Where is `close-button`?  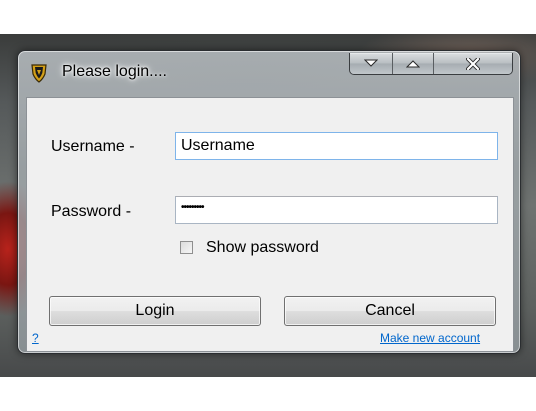 close-button is located at coordinates (472, 63).